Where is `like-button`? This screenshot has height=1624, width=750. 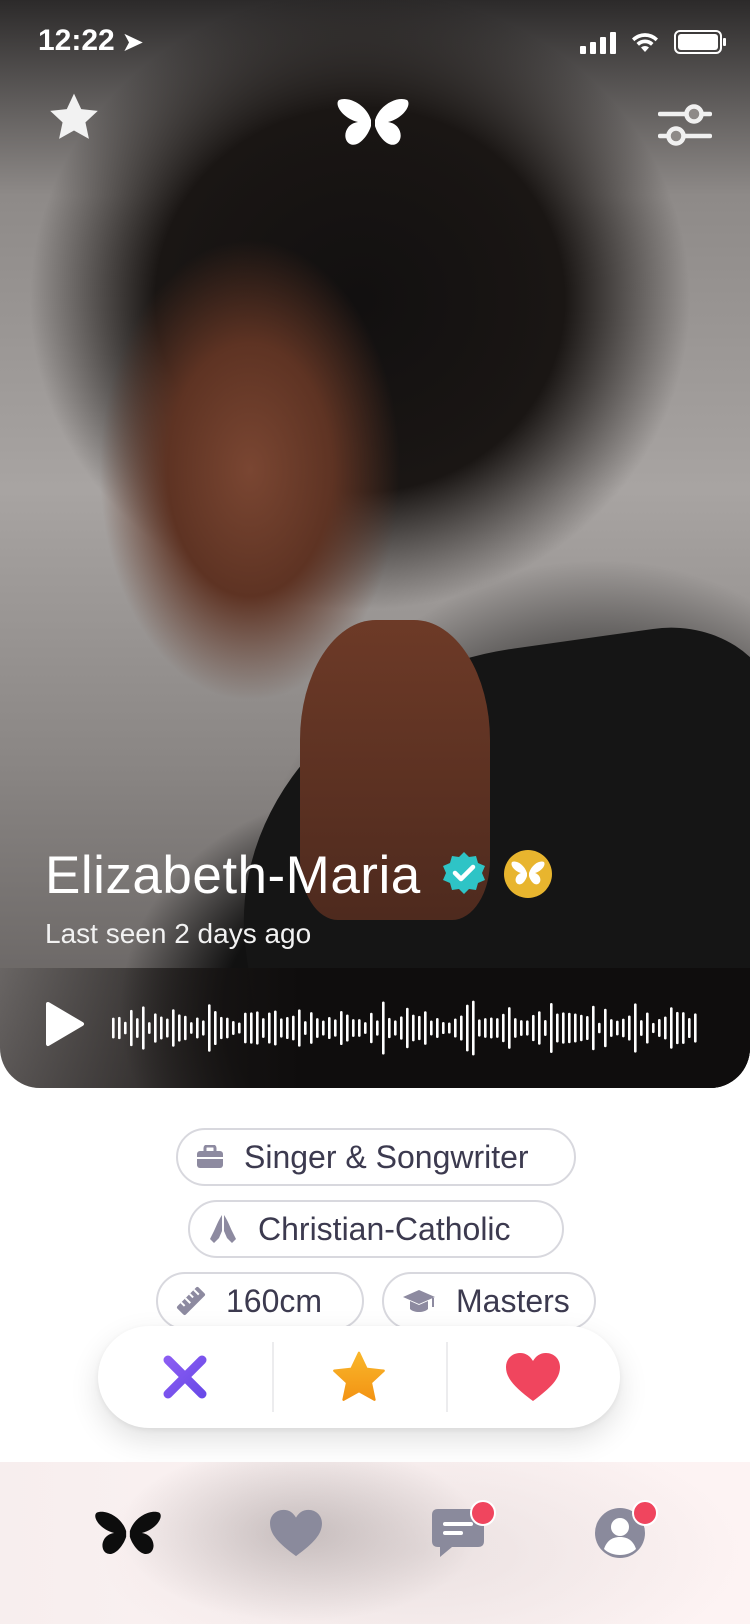
like-button is located at coordinates (533, 1377).